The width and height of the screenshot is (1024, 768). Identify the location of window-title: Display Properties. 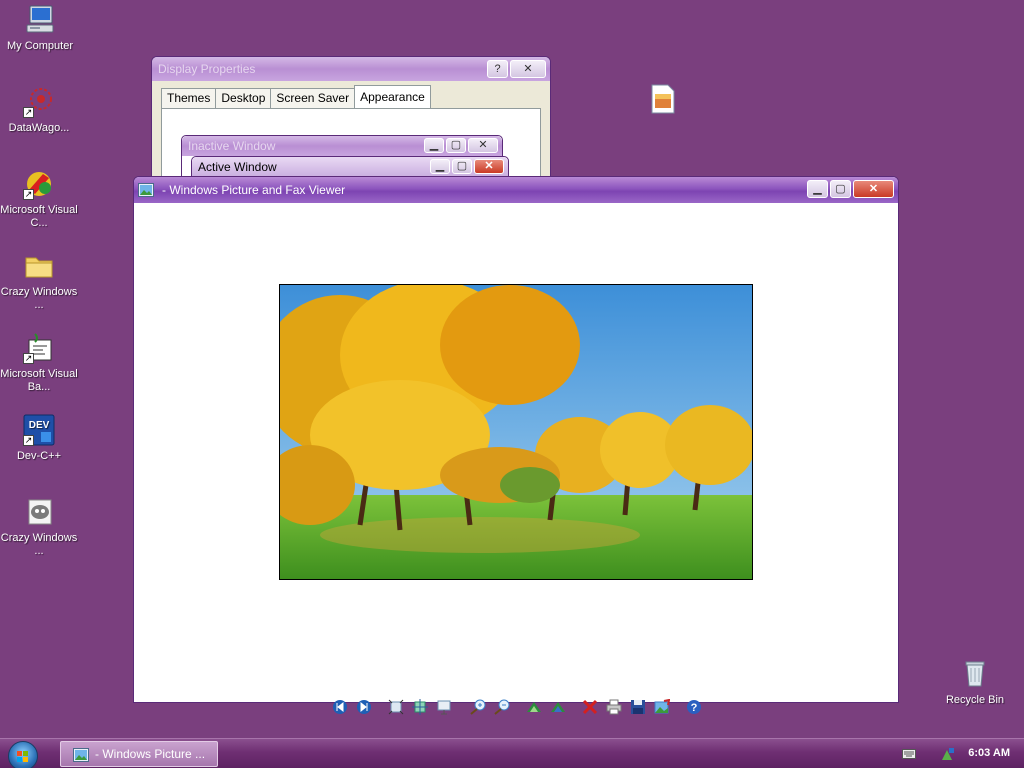
(207, 69).